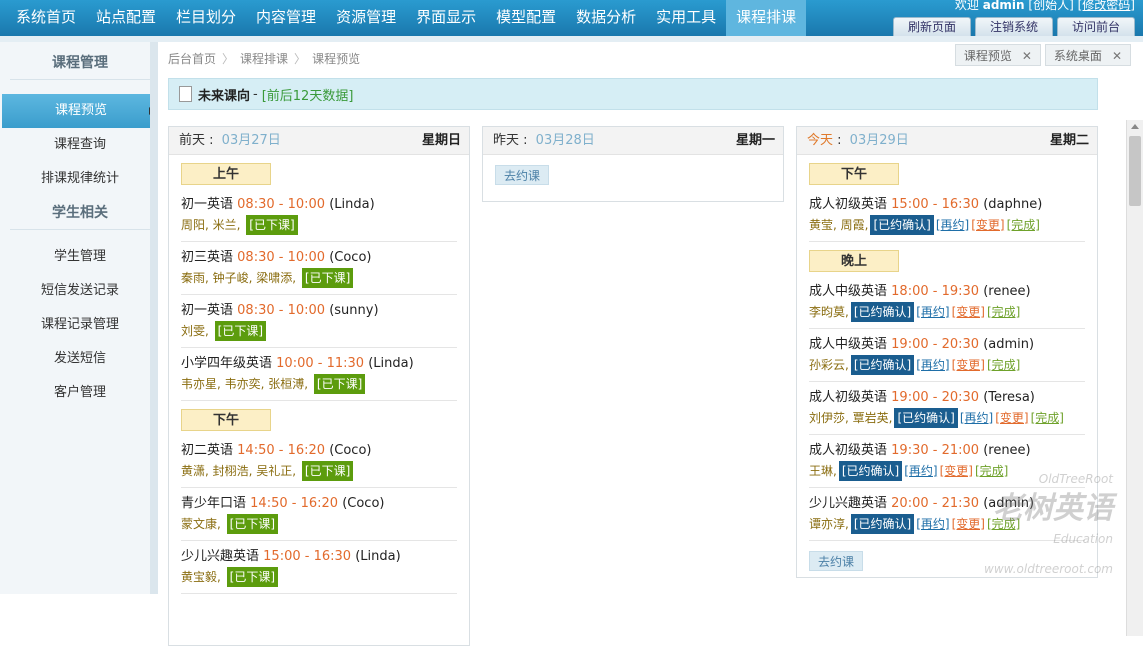 This screenshot has width=1143, height=646. I want to click on sidebar-item-sms-log: 短信发送记录, so click(80, 291).